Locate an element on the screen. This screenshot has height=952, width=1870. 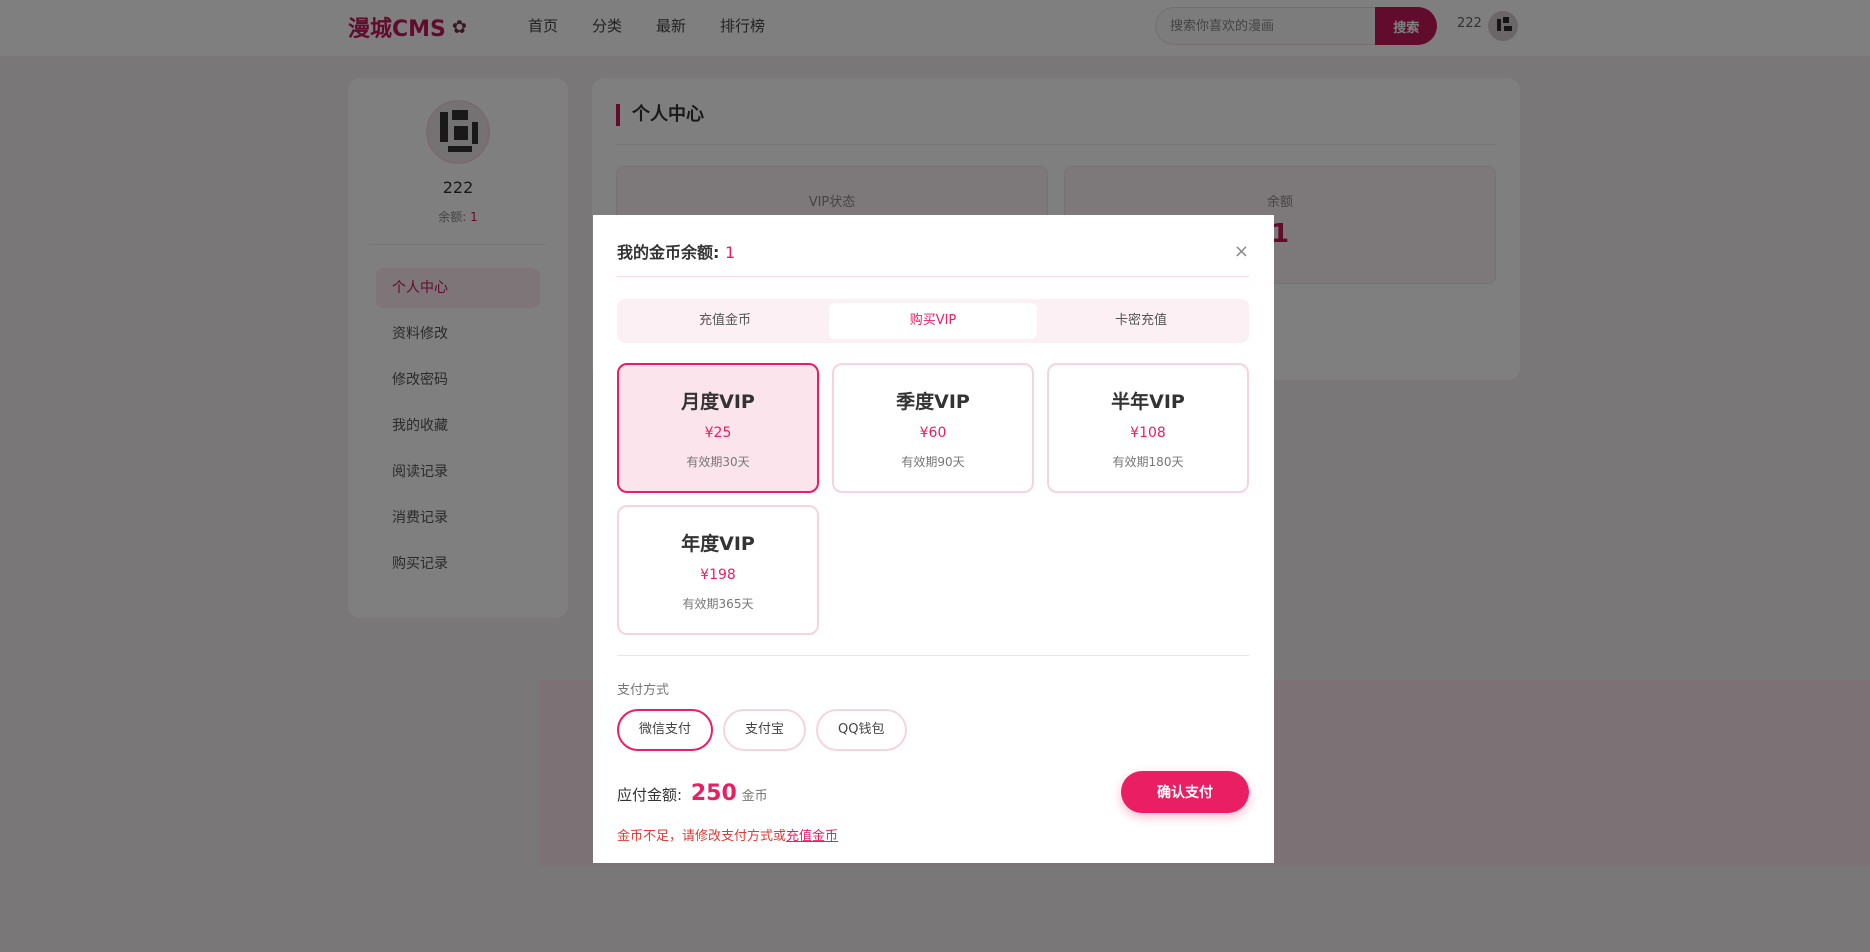
modal-balance: 1 is located at coordinates (730, 252).